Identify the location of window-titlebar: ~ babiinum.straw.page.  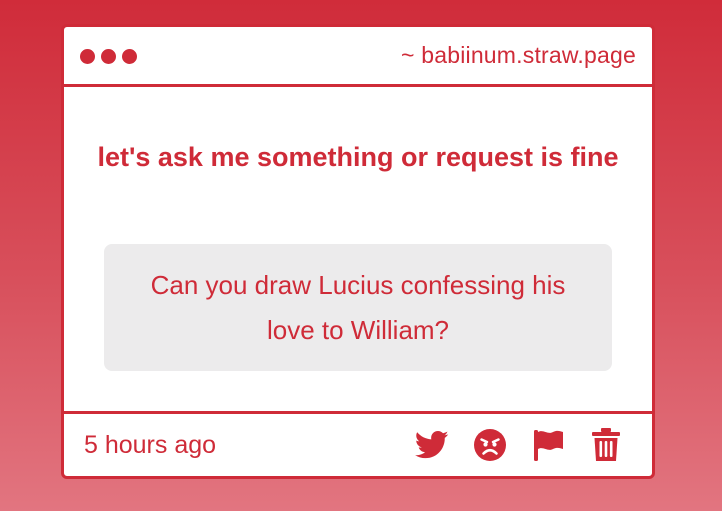
(358, 57).